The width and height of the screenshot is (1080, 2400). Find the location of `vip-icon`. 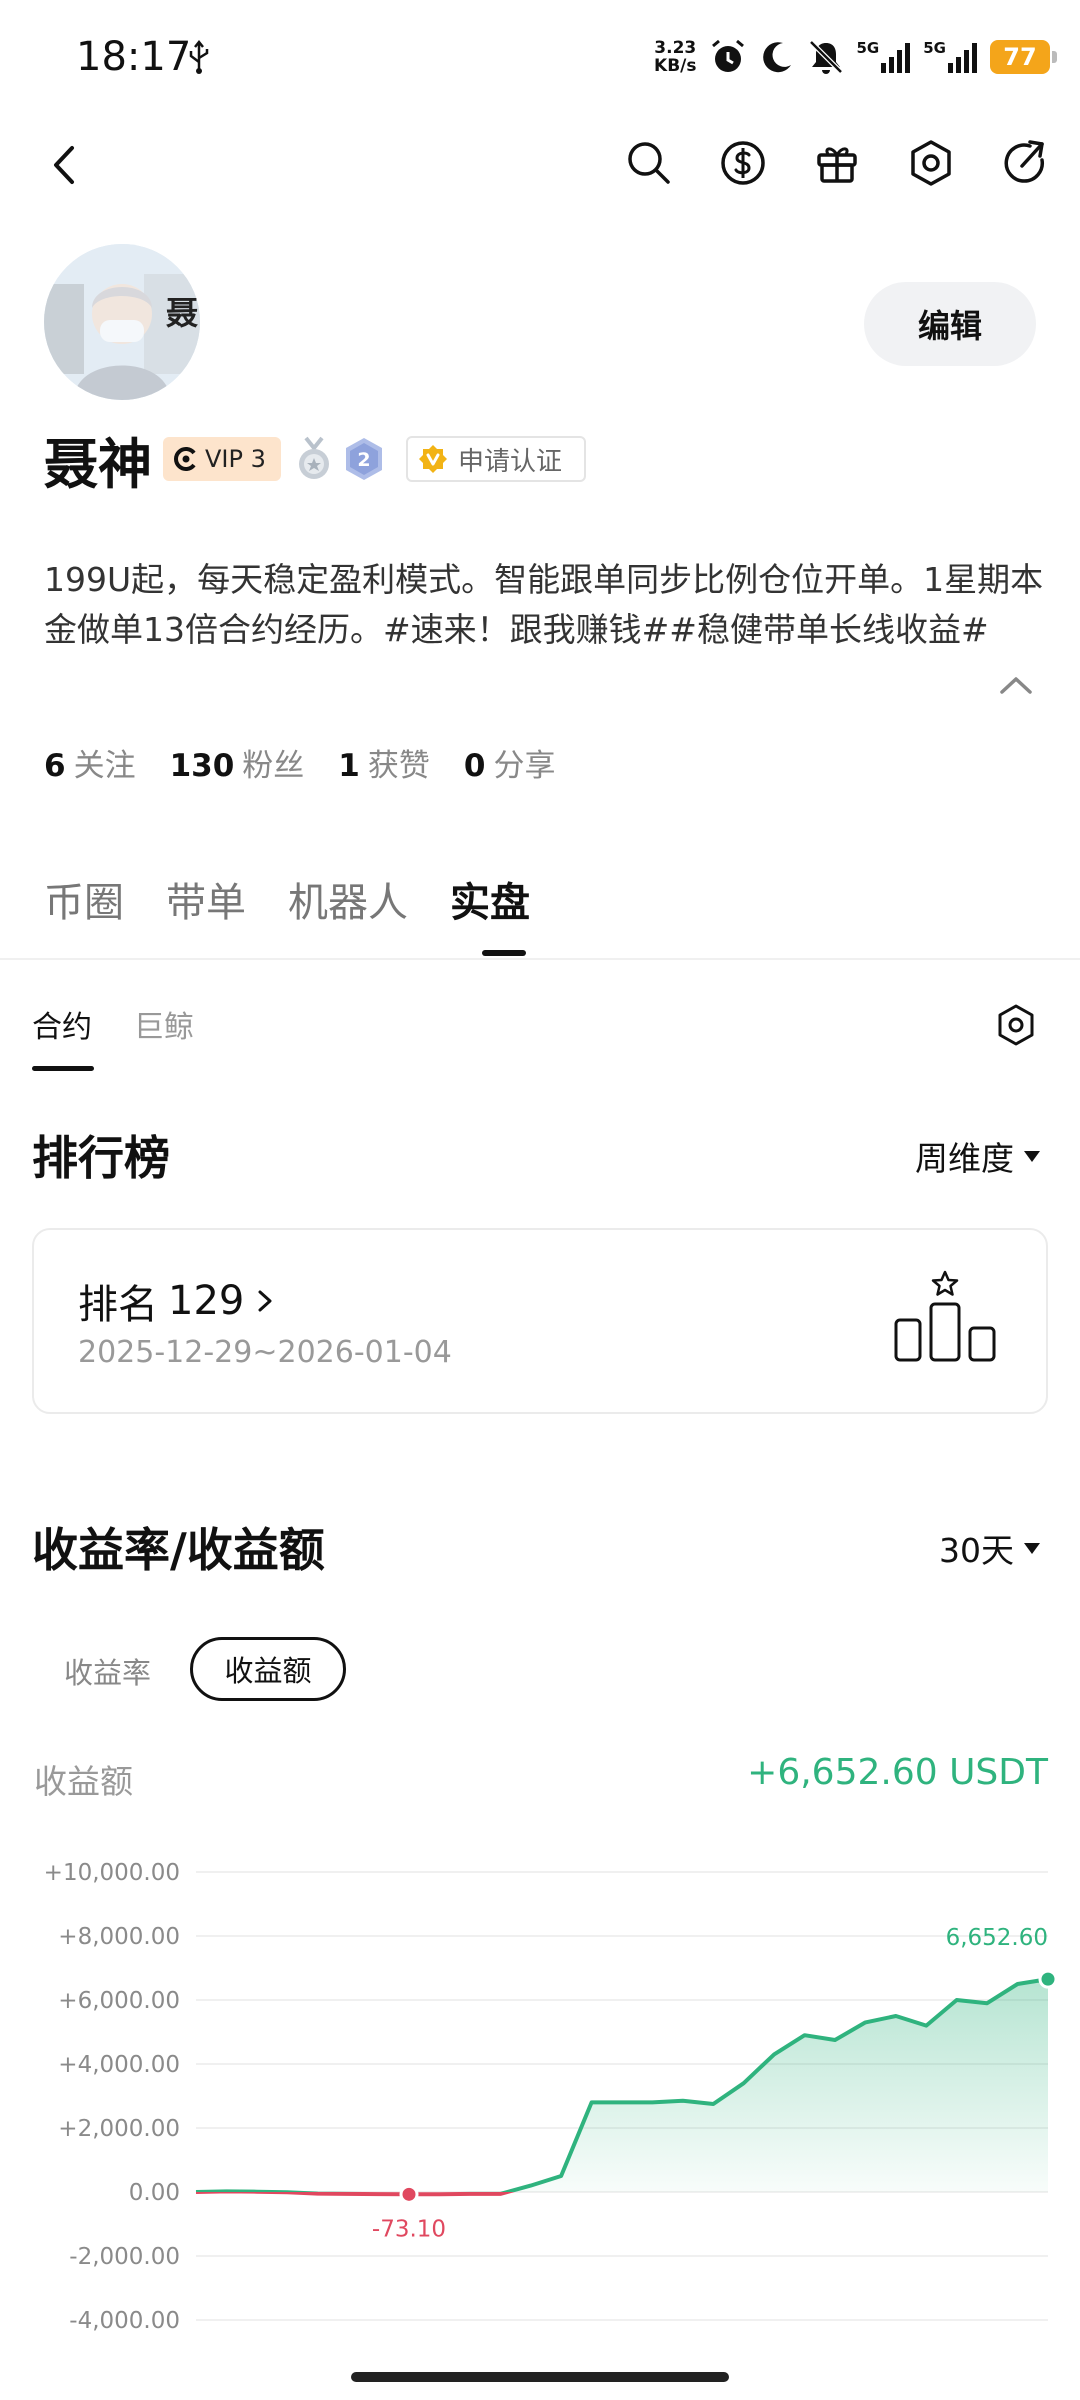

vip-icon is located at coordinates (185, 459).